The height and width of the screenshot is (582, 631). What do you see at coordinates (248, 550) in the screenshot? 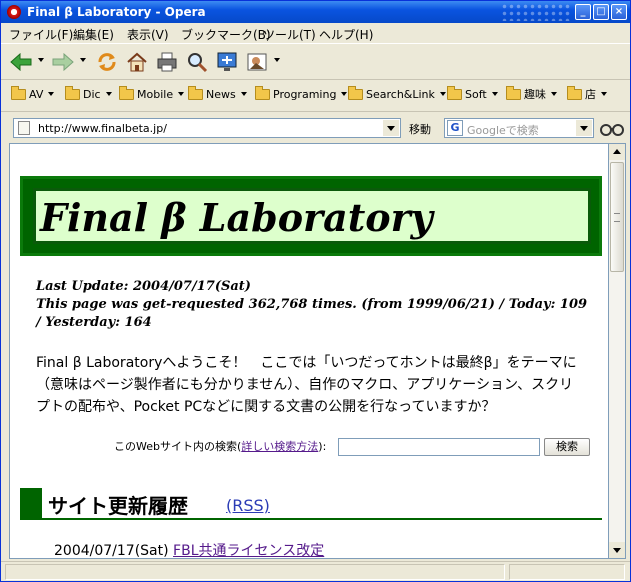
I see `news-link: FBL共通ライセンス改定` at bounding box center [248, 550].